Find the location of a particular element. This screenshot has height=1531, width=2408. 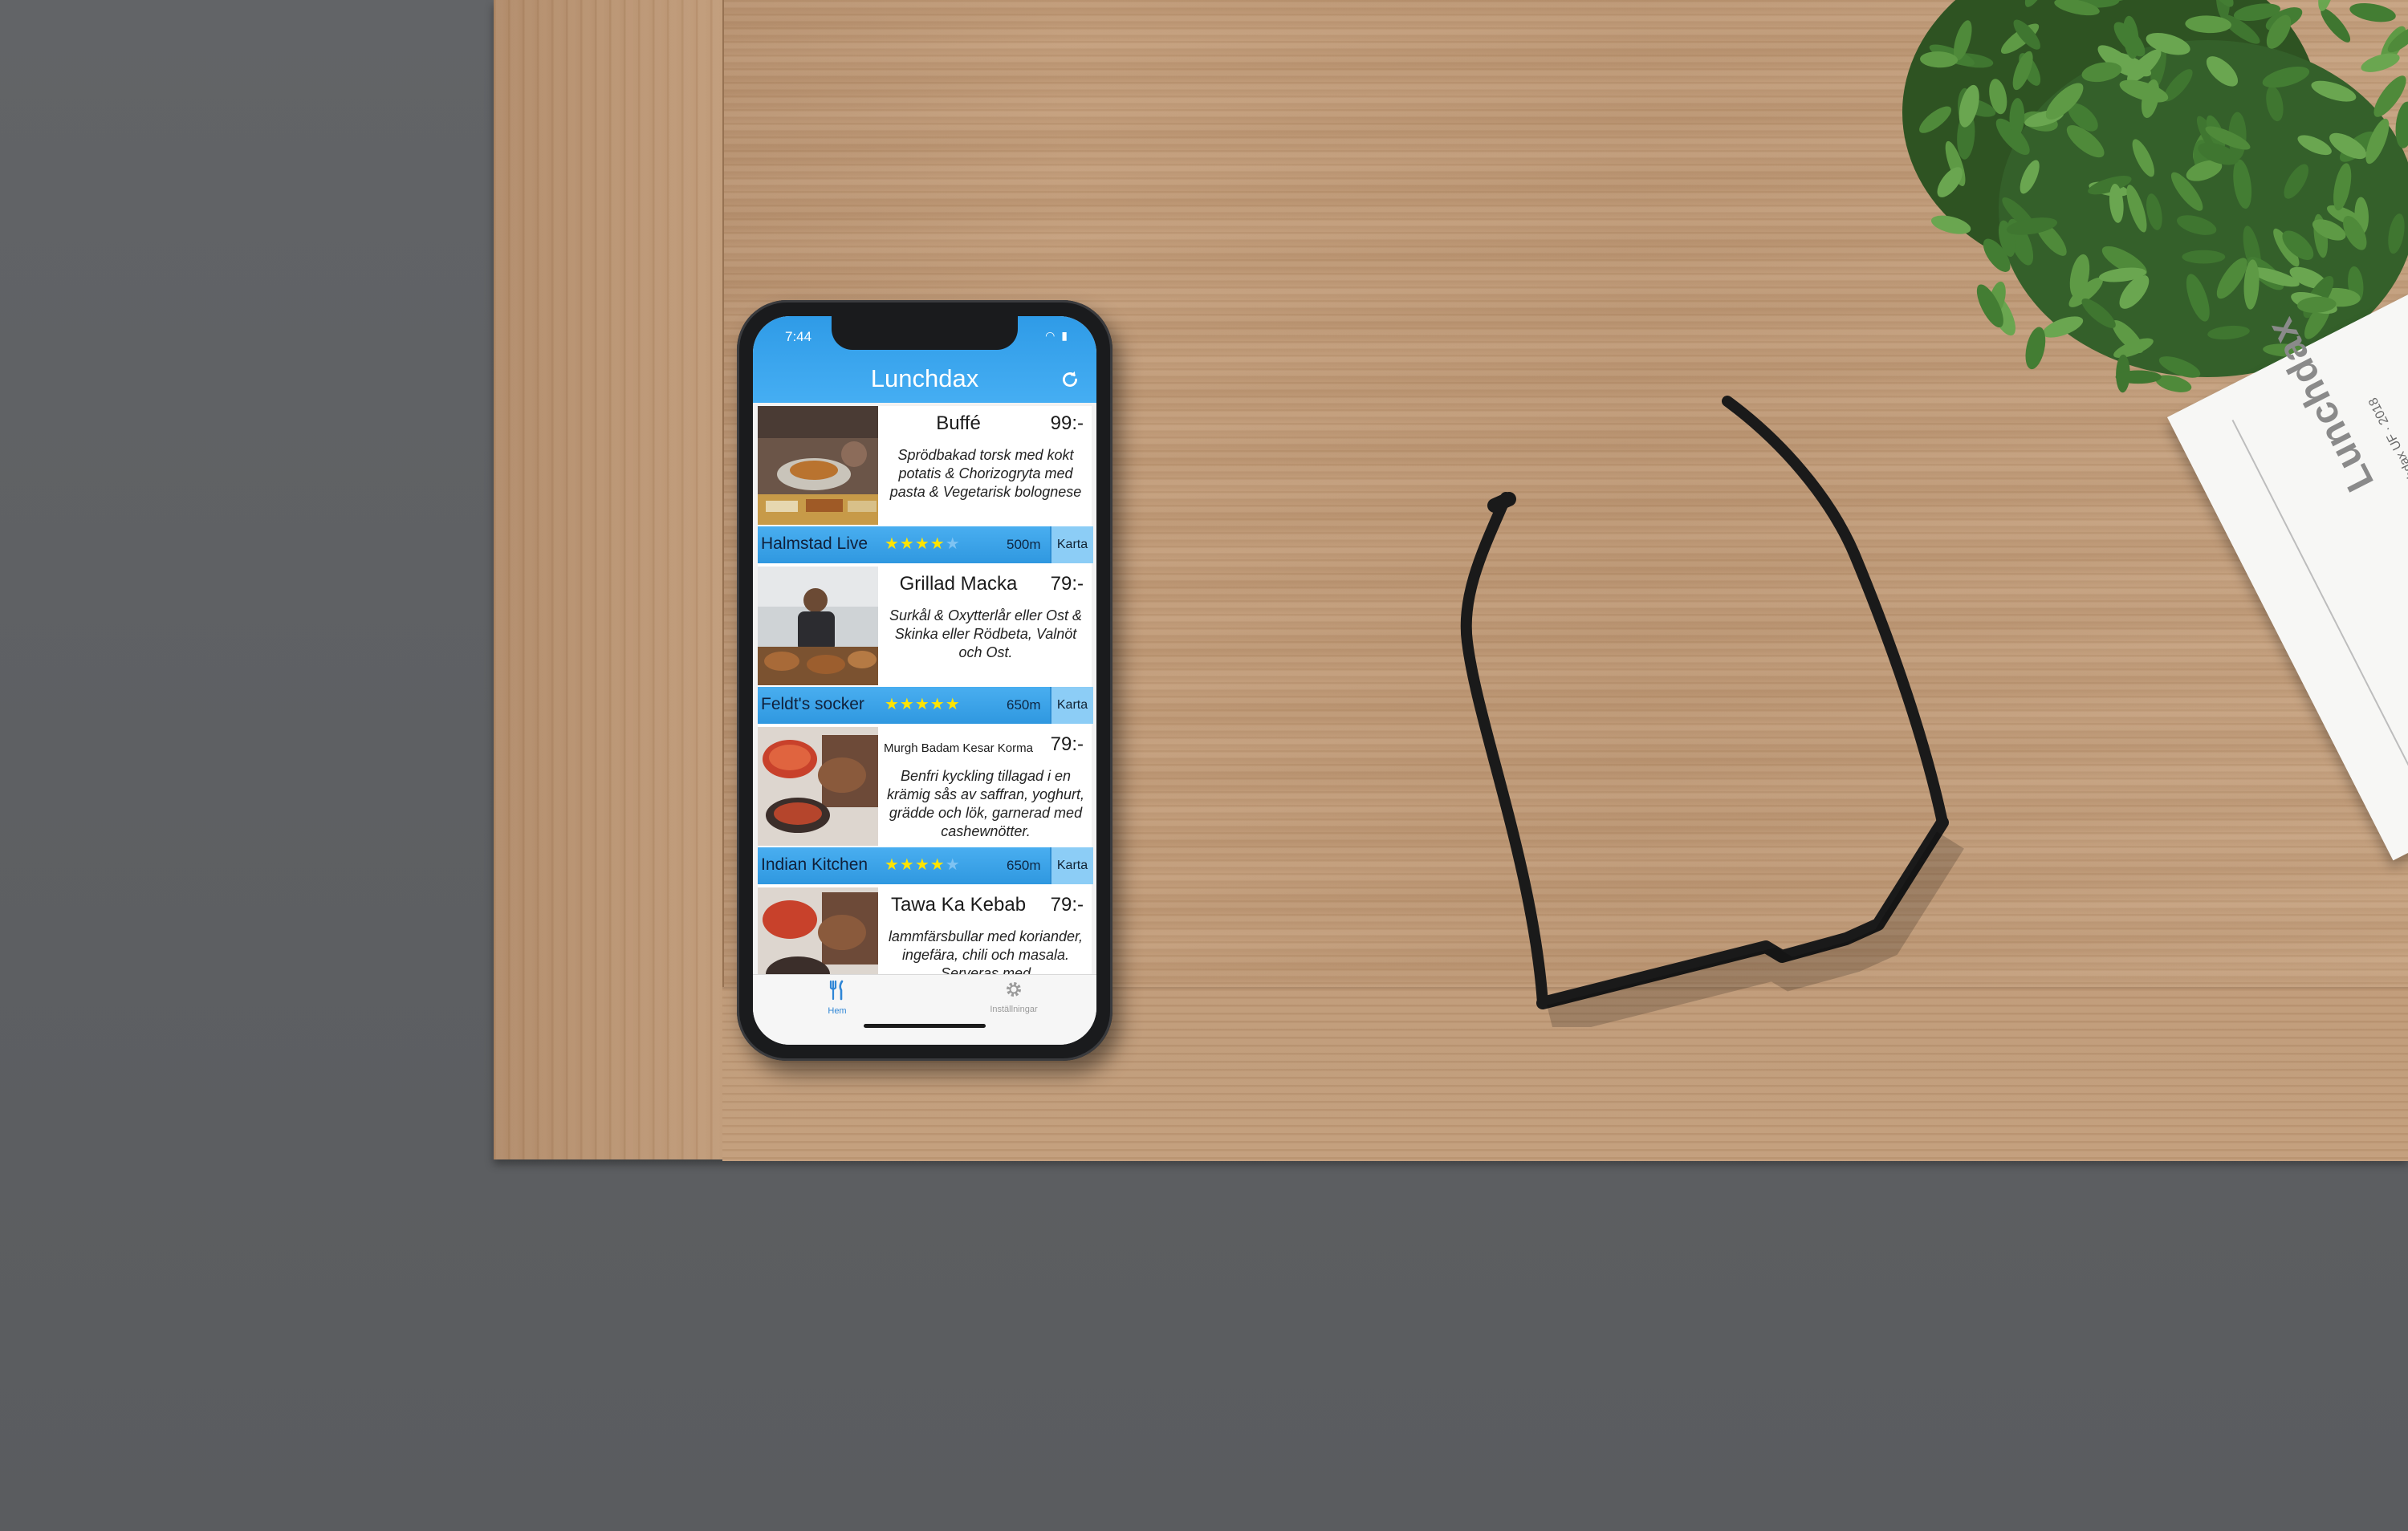

restaurant-distance: 500m is located at coordinates (1024, 544).